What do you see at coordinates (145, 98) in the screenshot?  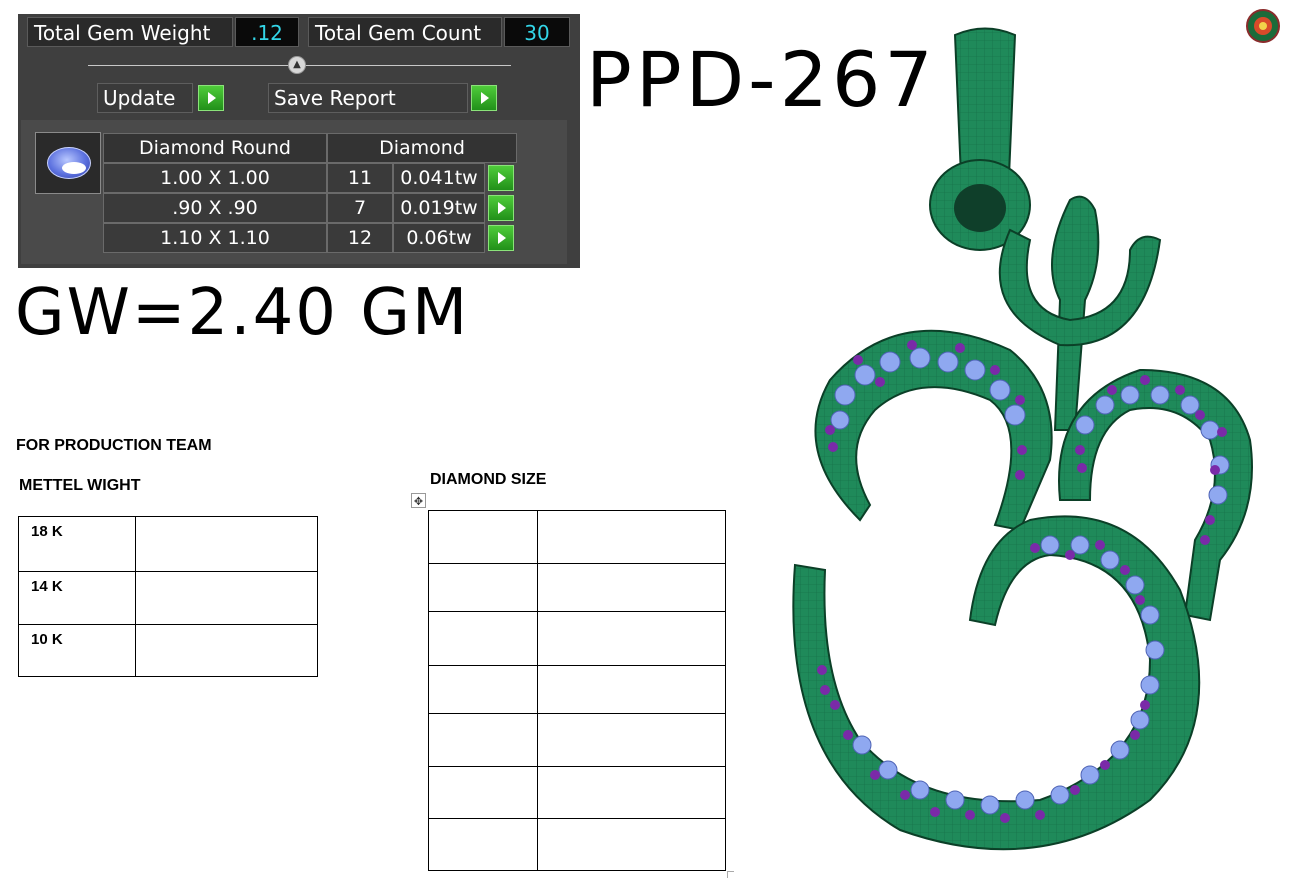 I see `update-button: Update` at bounding box center [145, 98].